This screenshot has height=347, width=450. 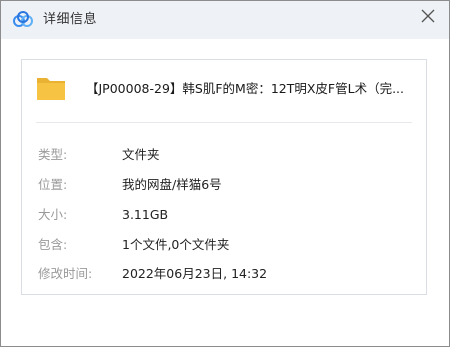 I want to click on property-row-size: 大小: 3.11GB, so click(x=224, y=215).